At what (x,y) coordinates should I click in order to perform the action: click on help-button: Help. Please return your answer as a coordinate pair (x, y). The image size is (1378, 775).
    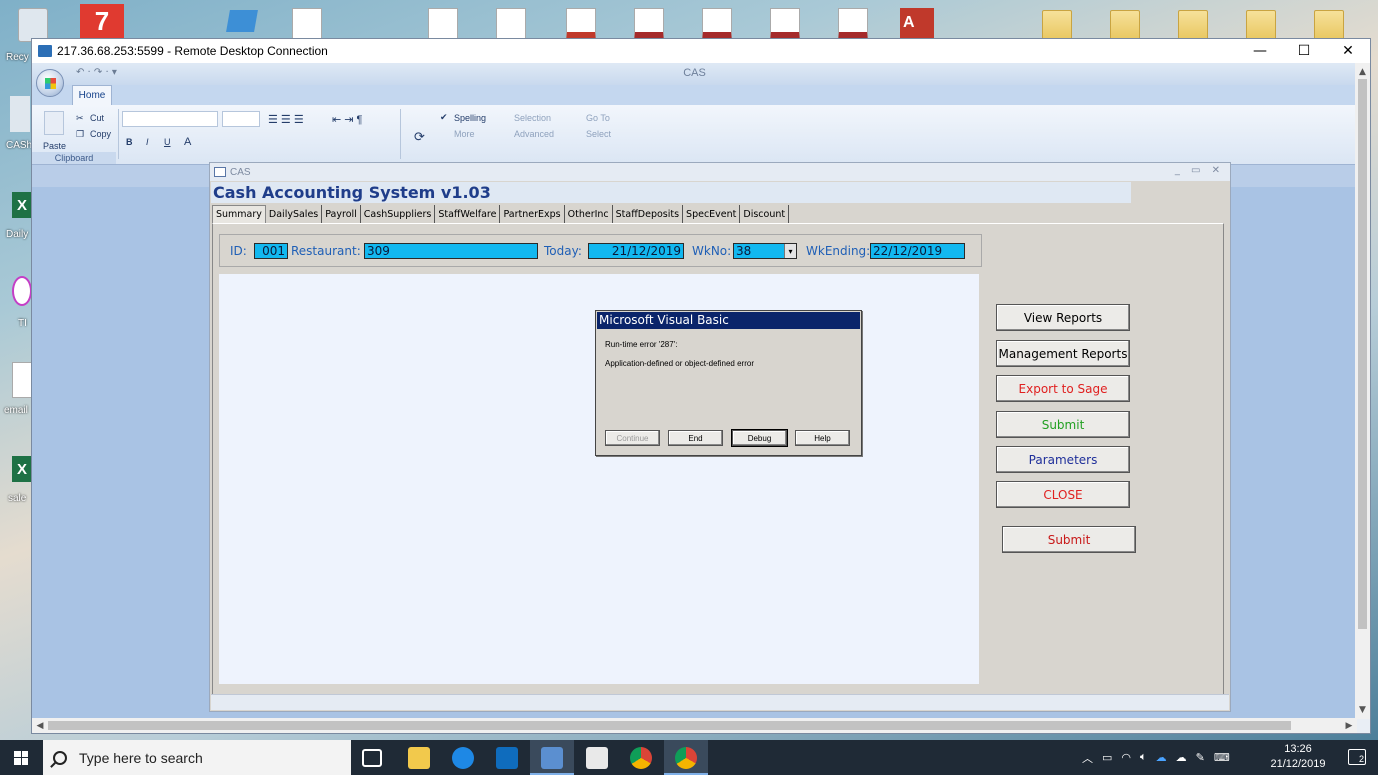
    Looking at the image, I should click on (822, 438).